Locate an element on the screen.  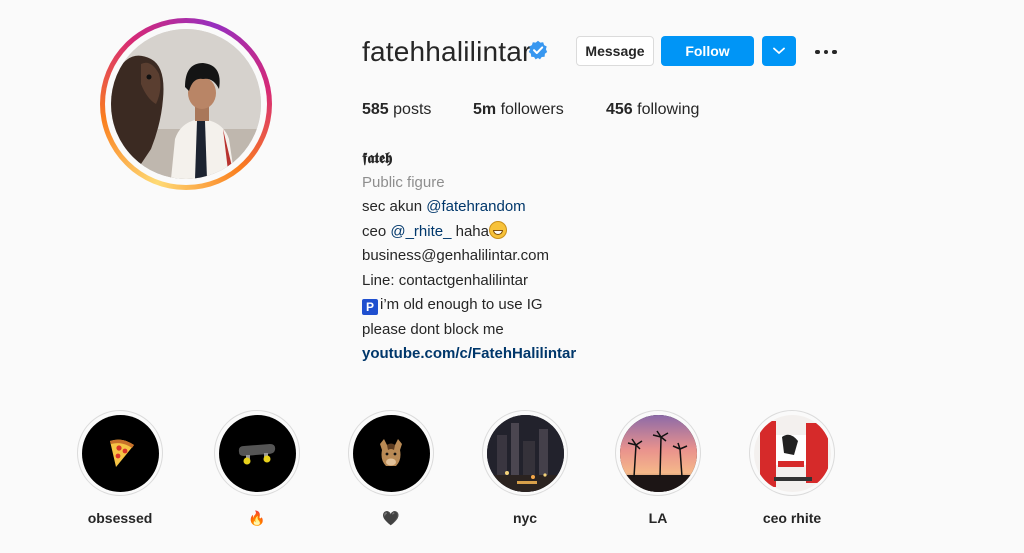
suggested-accounts-dropdown-button is located at coordinates (779, 51).